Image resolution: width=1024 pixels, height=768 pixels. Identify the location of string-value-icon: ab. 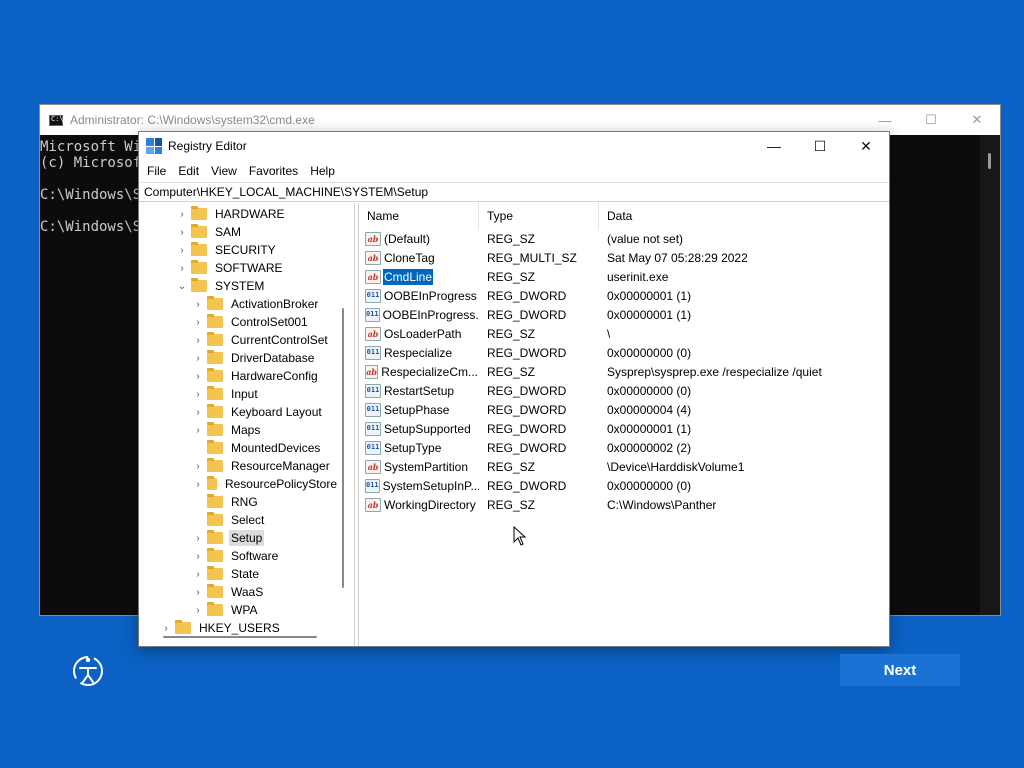
(373, 504).